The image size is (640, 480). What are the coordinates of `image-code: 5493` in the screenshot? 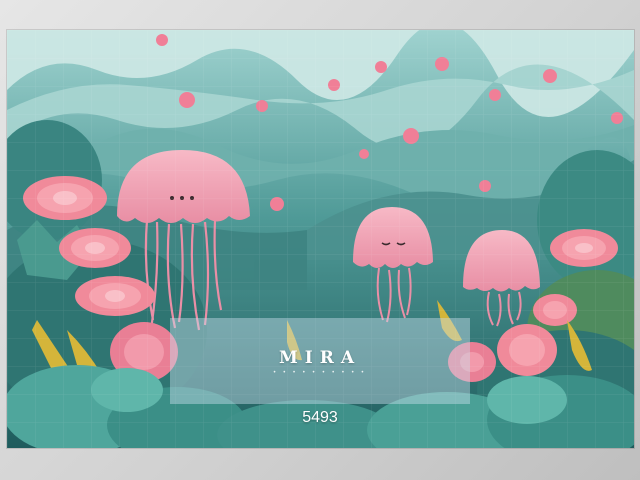 It's located at (320, 417).